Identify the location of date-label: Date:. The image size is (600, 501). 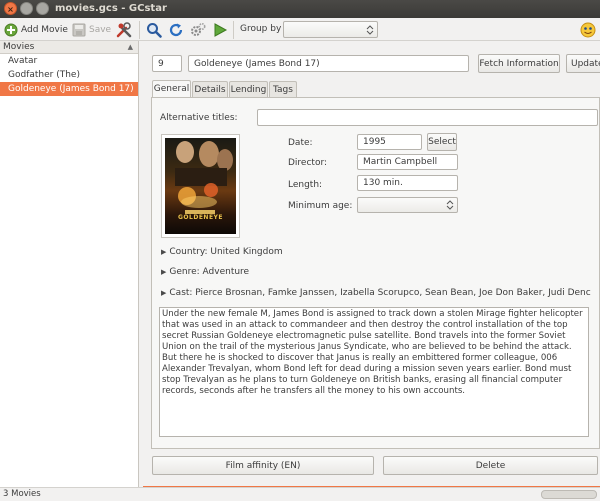
(300, 143).